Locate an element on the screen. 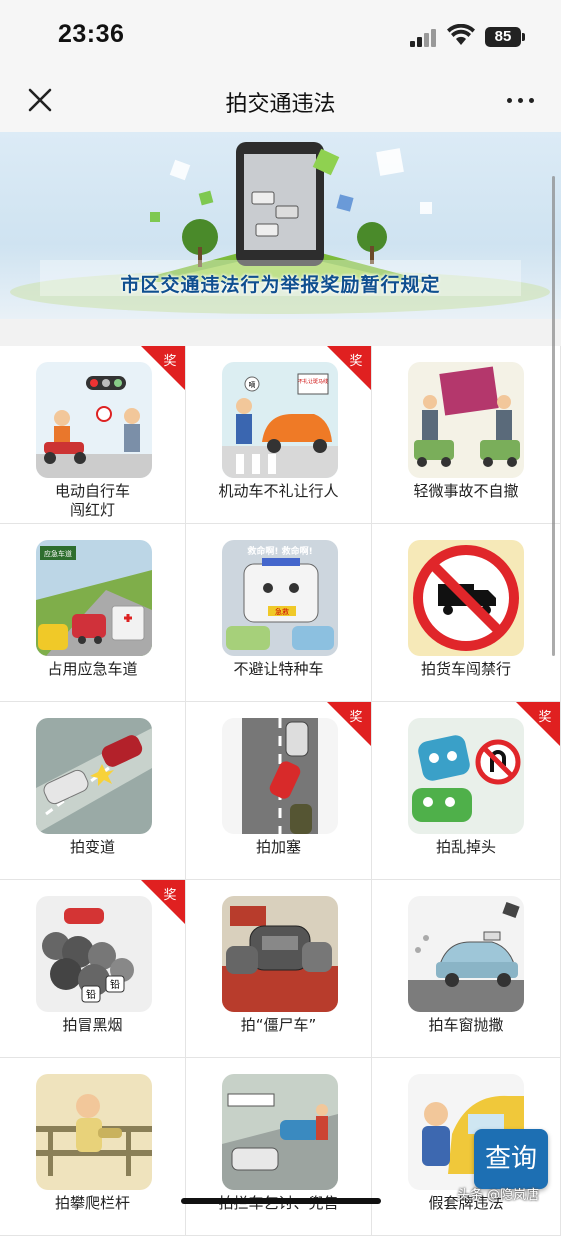  nav-bar: 拍交通违法 is located at coordinates (280, 102).